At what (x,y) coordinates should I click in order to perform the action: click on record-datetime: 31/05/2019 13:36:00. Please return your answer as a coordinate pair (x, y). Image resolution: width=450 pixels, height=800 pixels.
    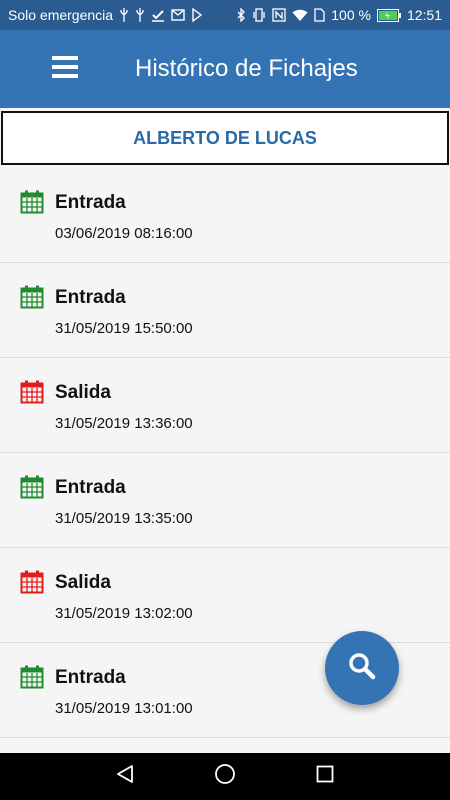
    Looking at the image, I should click on (124, 423).